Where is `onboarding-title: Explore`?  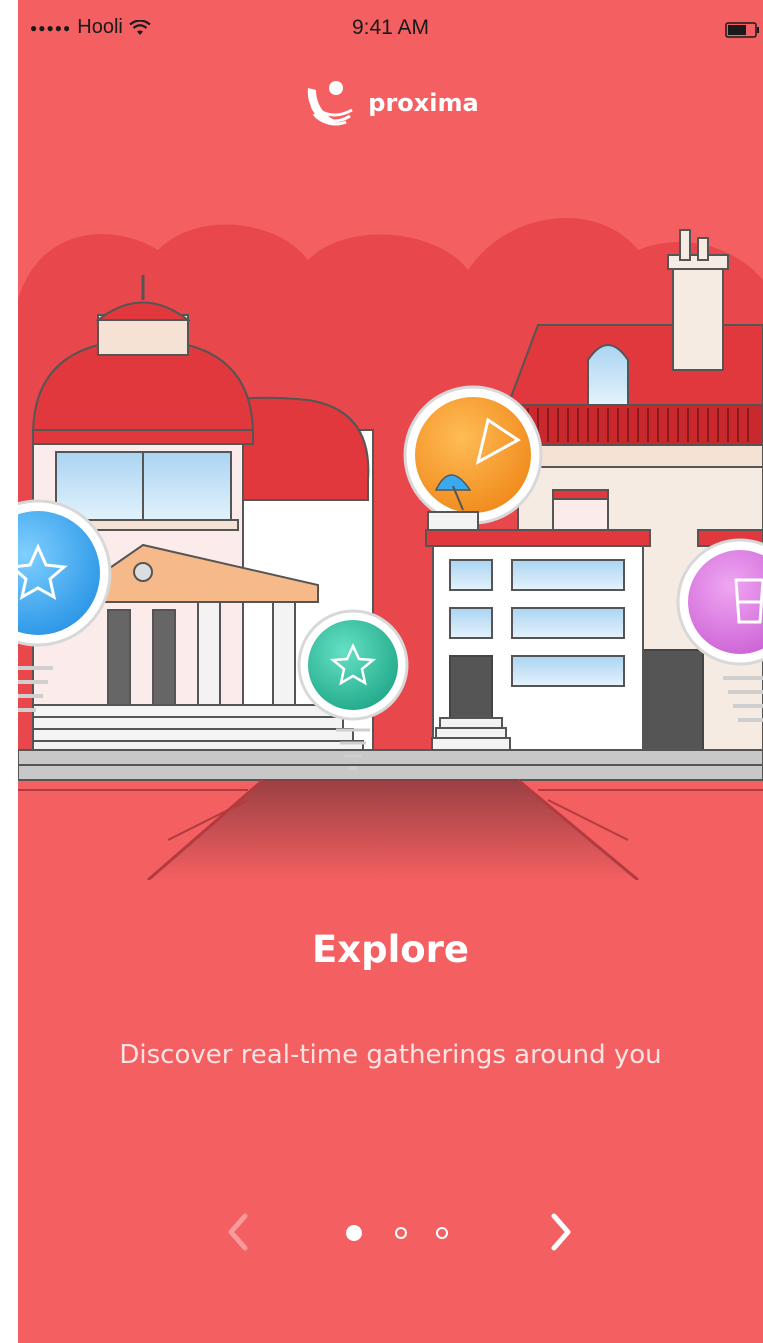 onboarding-title: Explore is located at coordinates (390, 949).